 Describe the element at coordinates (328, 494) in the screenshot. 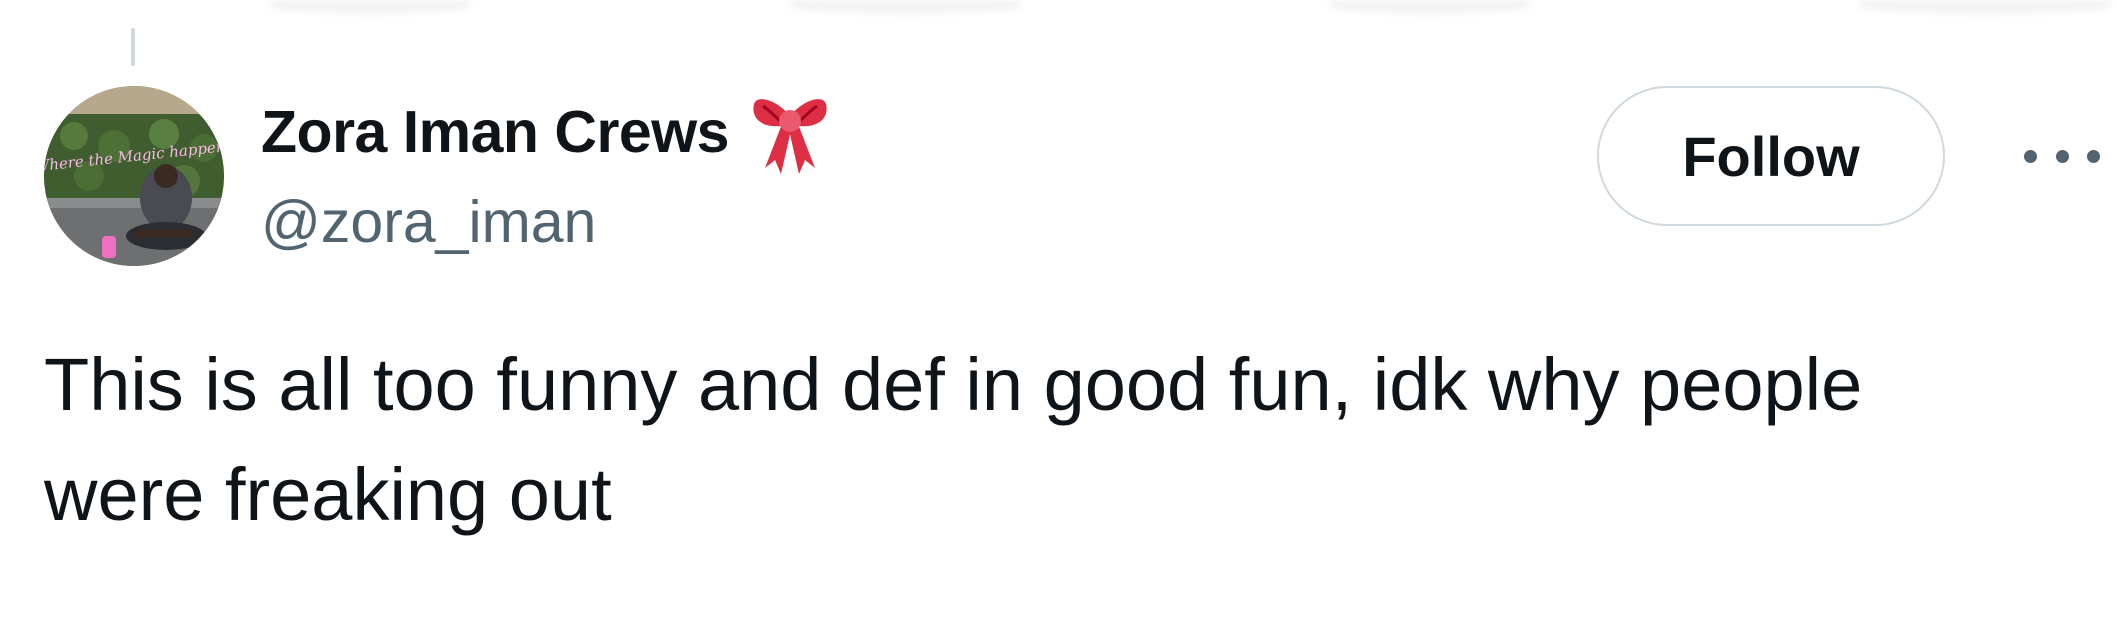

I see `tweet-text-line: were freaking out` at that location.